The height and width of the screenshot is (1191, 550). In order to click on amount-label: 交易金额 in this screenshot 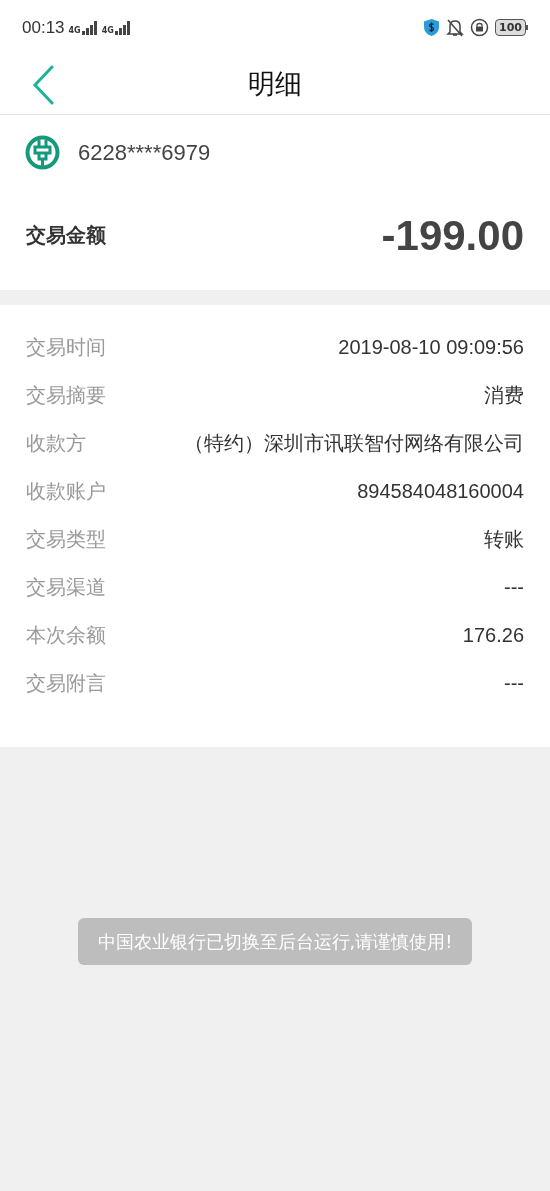, I will do `click(66, 235)`.